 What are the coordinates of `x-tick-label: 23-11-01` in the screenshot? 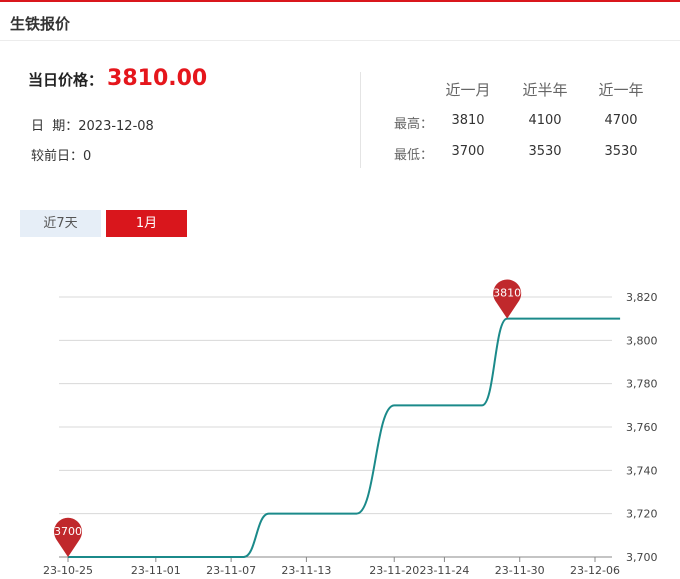 It's located at (156, 570).